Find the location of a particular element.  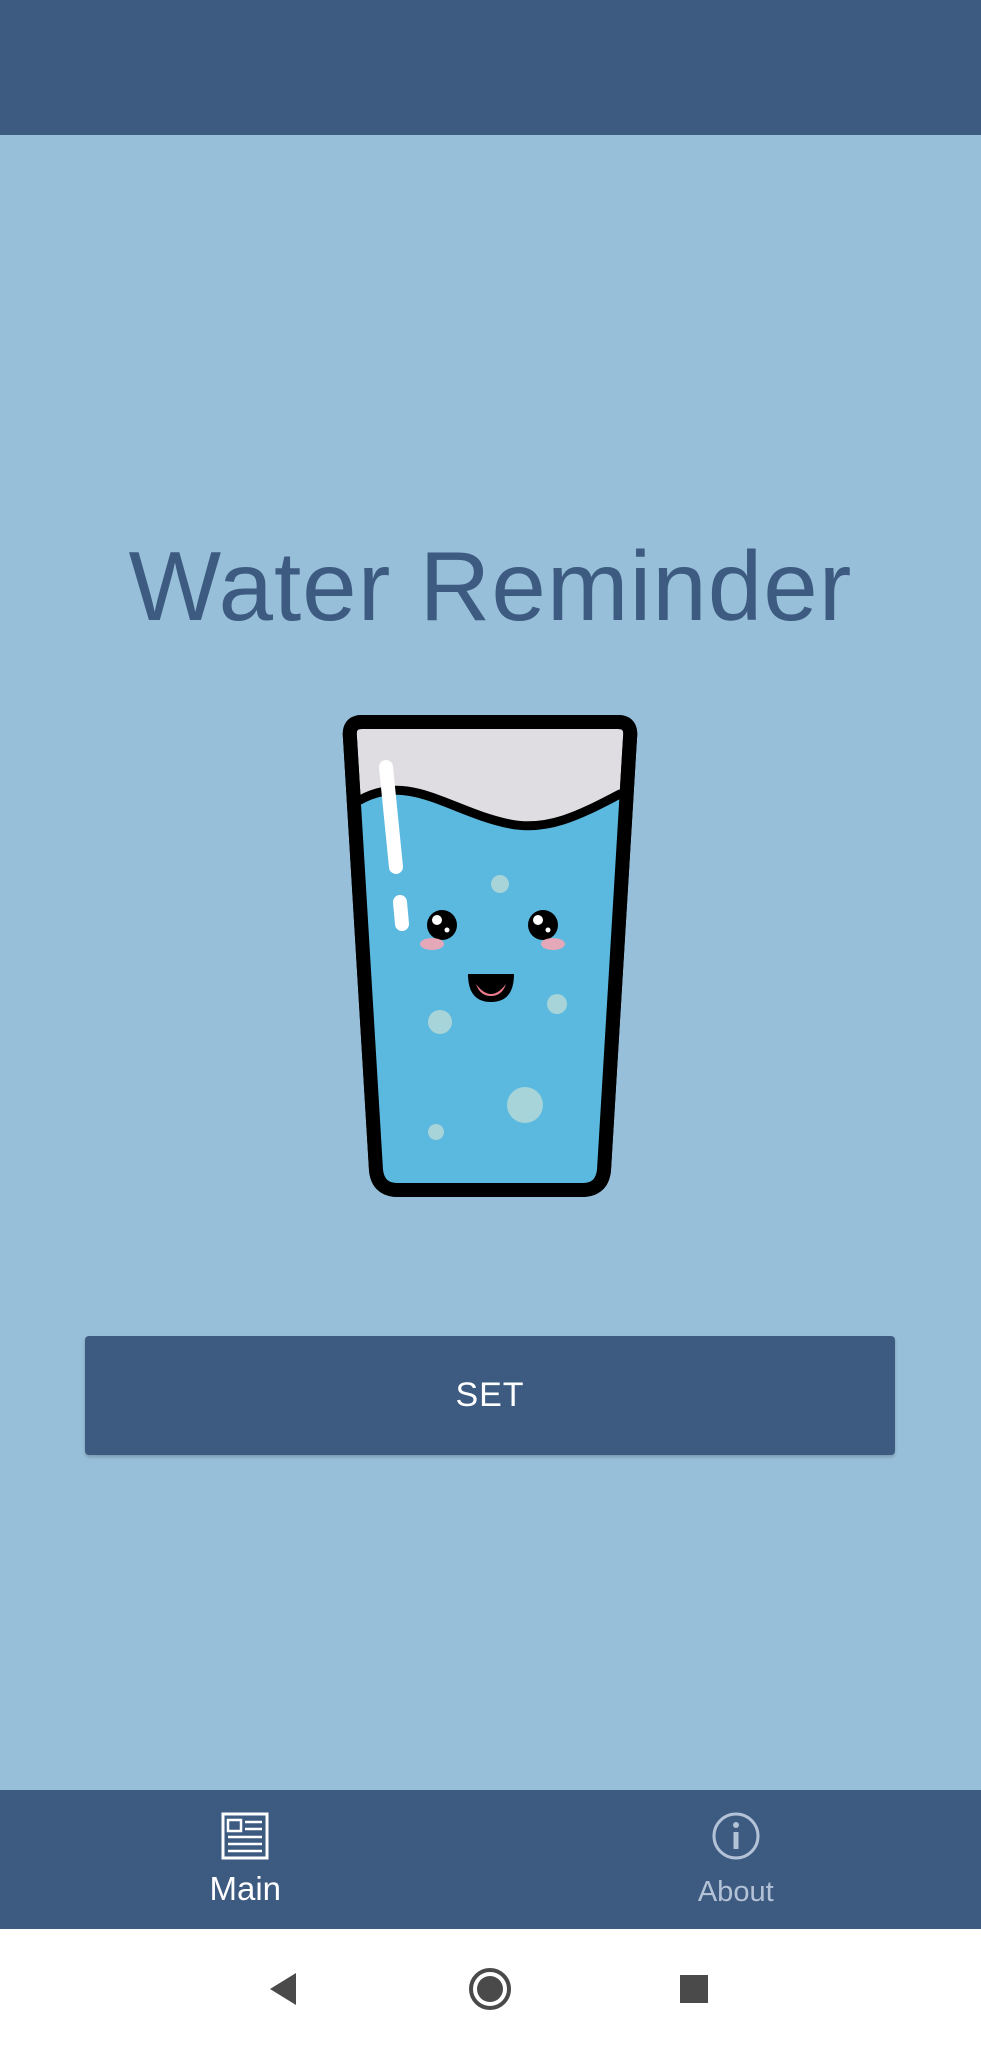

nav-item-about: About is located at coordinates (736, 1859).